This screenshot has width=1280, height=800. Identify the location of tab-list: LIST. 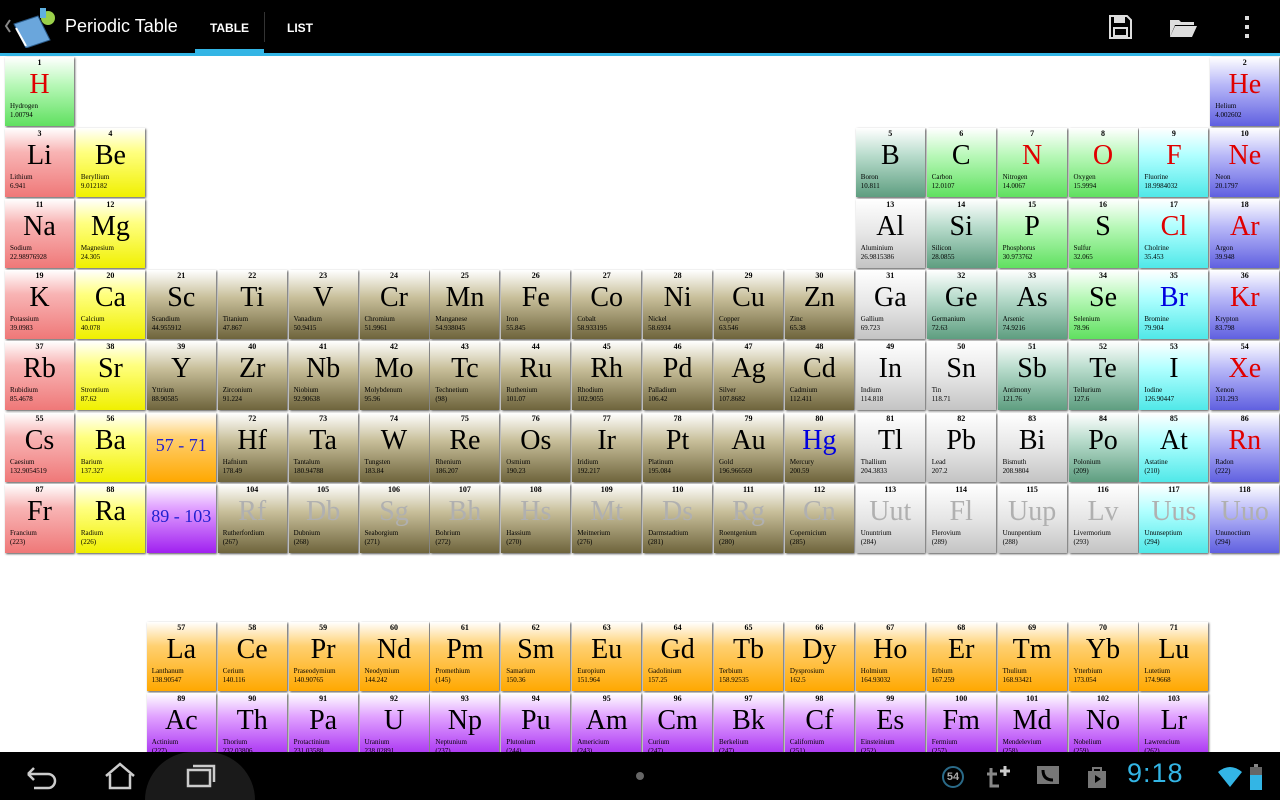
(300, 26).